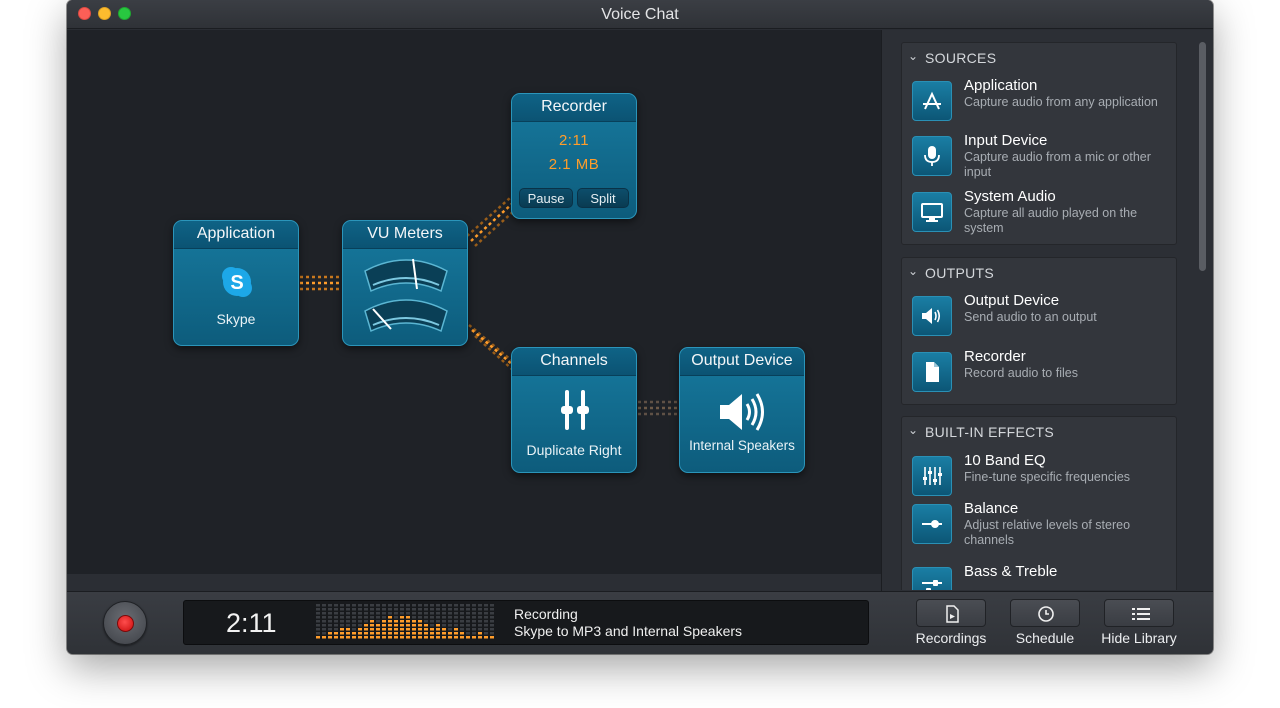 This screenshot has width=1280, height=708. What do you see at coordinates (1043, 317) in the screenshot?
I see `library-item-output-device: Output Device Send audio to an output` at bounding box center [1043, 317].